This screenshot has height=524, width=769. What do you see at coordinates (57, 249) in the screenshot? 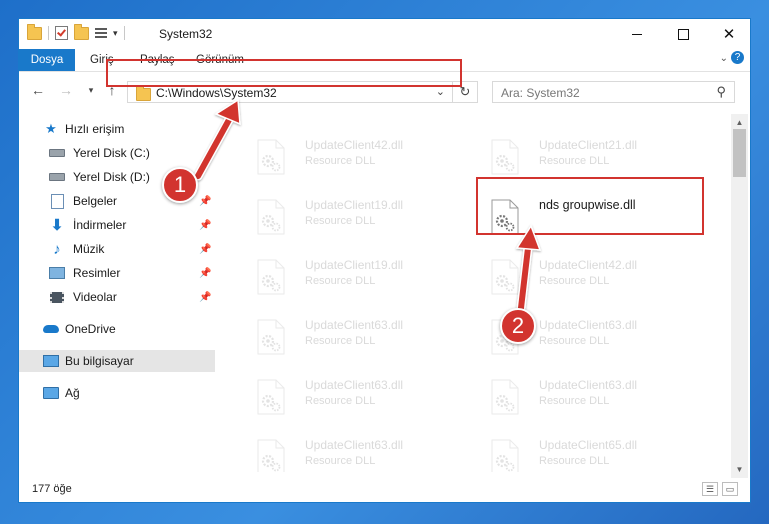
I see `music-icon: ♪` at bounding box center [57, 249].